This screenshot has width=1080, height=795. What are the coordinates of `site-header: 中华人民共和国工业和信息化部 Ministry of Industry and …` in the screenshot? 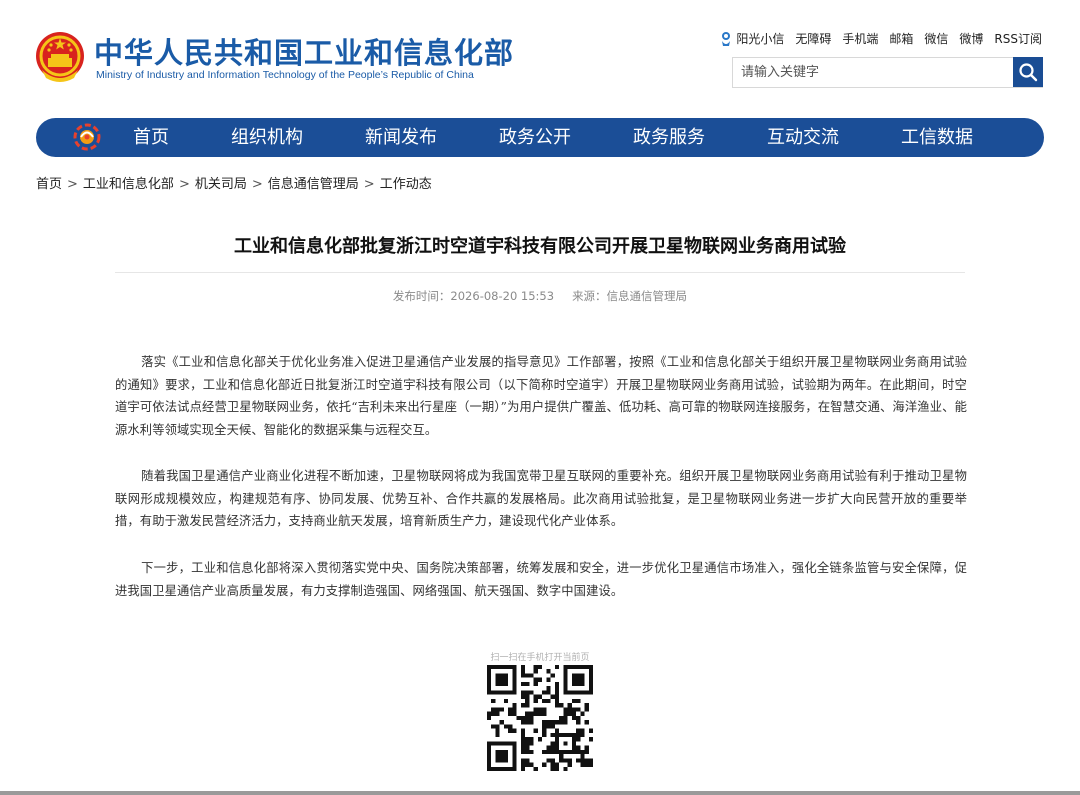 It's located at (540, 55).